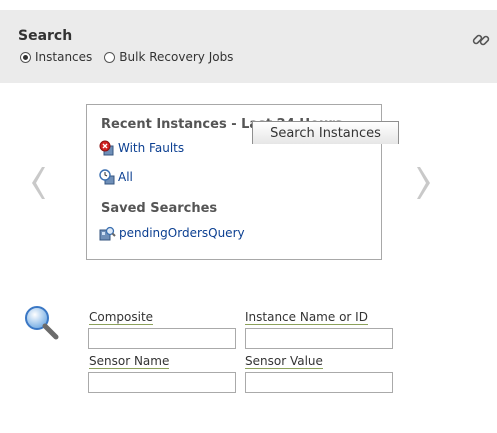  What do you see at coordinates (325, 132) in the screenshot?
I see `search-instances-button: Search Instances` at bounding box center [325, 132].